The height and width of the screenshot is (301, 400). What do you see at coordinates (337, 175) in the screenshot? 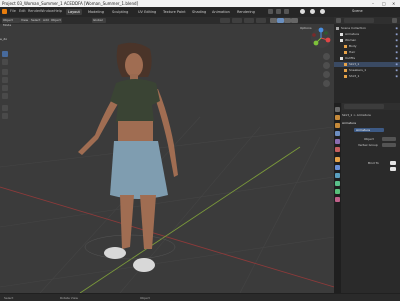
I see `physics-props-icon` at bounding box center [337, 175].